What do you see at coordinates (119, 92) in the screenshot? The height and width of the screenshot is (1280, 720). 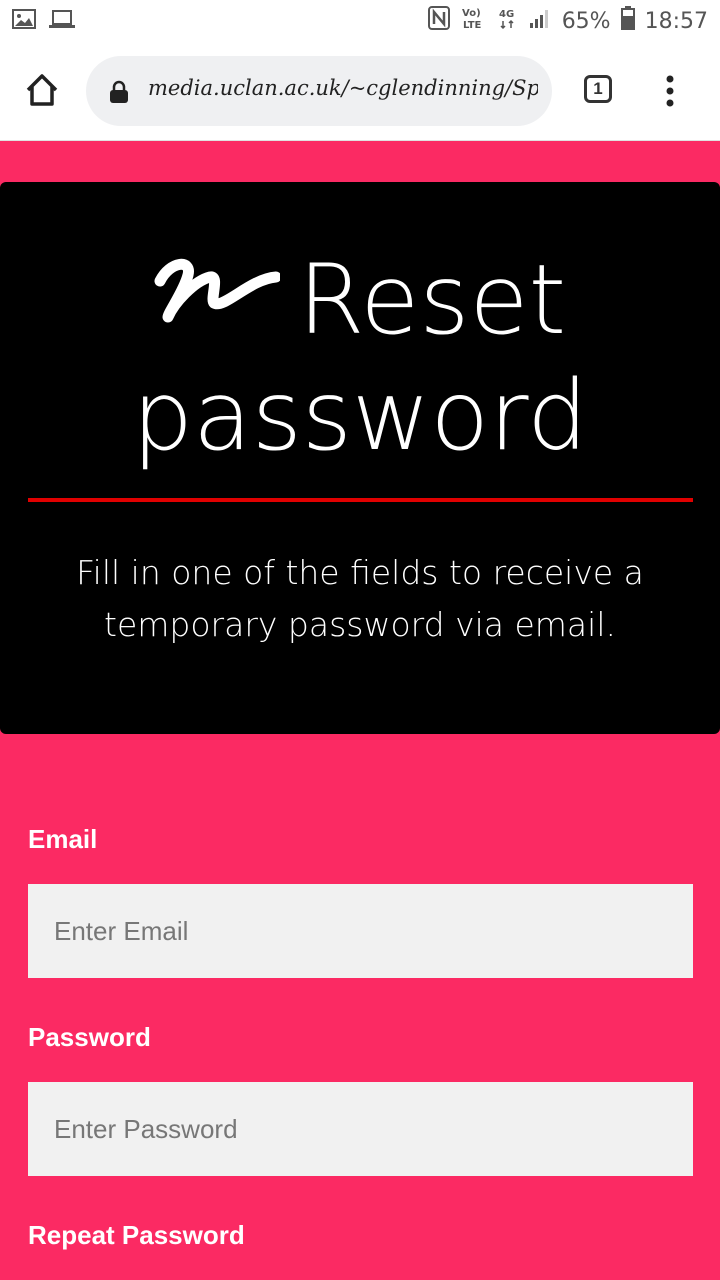 I see `lock-icon` at bounding box center [119, 92].